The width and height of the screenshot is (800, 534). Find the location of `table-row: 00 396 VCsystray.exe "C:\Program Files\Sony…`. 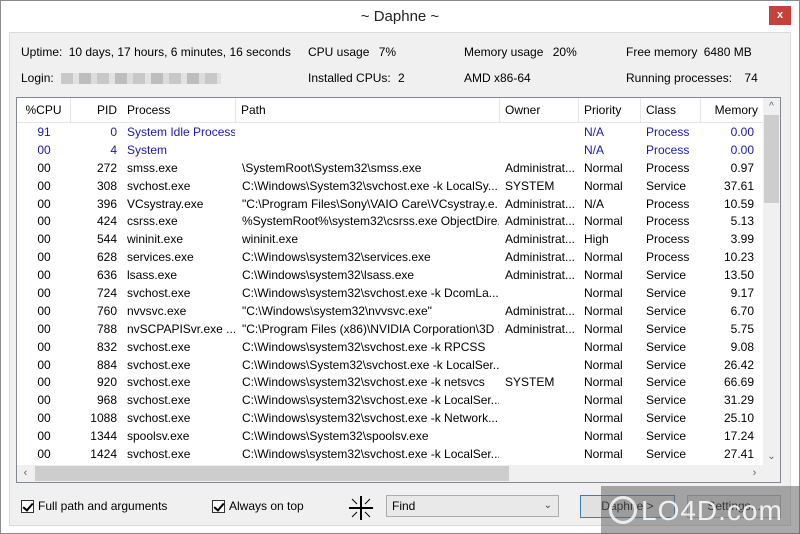

table-row: 00 396 VCsystray.exe "C:\Program Files\Sony… is located at coordinates (390, 205).